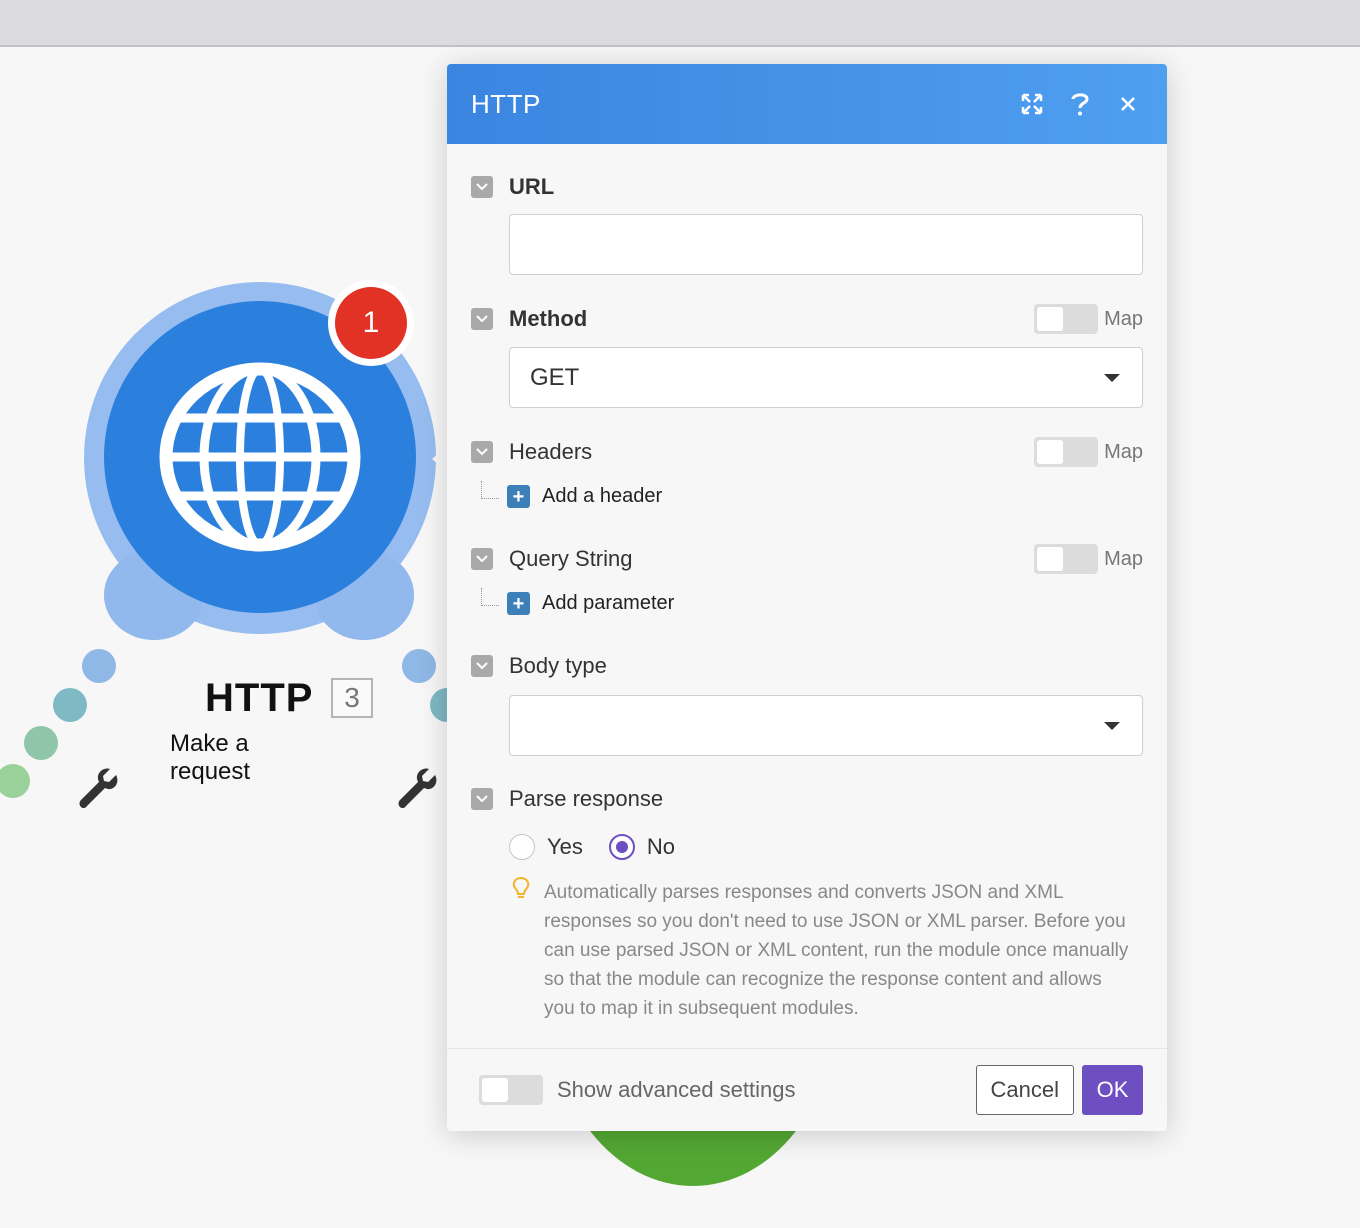 This screenshot has width=1360, height=1228. Describe the element at coordinates (352, 698) in the screenshot. I see `module-number: 3` at that location.